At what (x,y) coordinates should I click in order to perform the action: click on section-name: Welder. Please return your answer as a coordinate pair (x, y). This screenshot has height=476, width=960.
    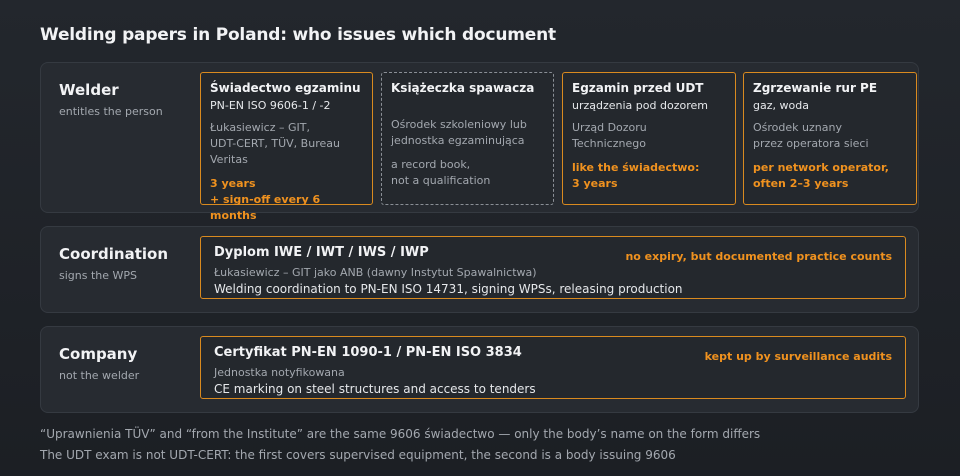
    Looking at the image, I should click on (89, 90).